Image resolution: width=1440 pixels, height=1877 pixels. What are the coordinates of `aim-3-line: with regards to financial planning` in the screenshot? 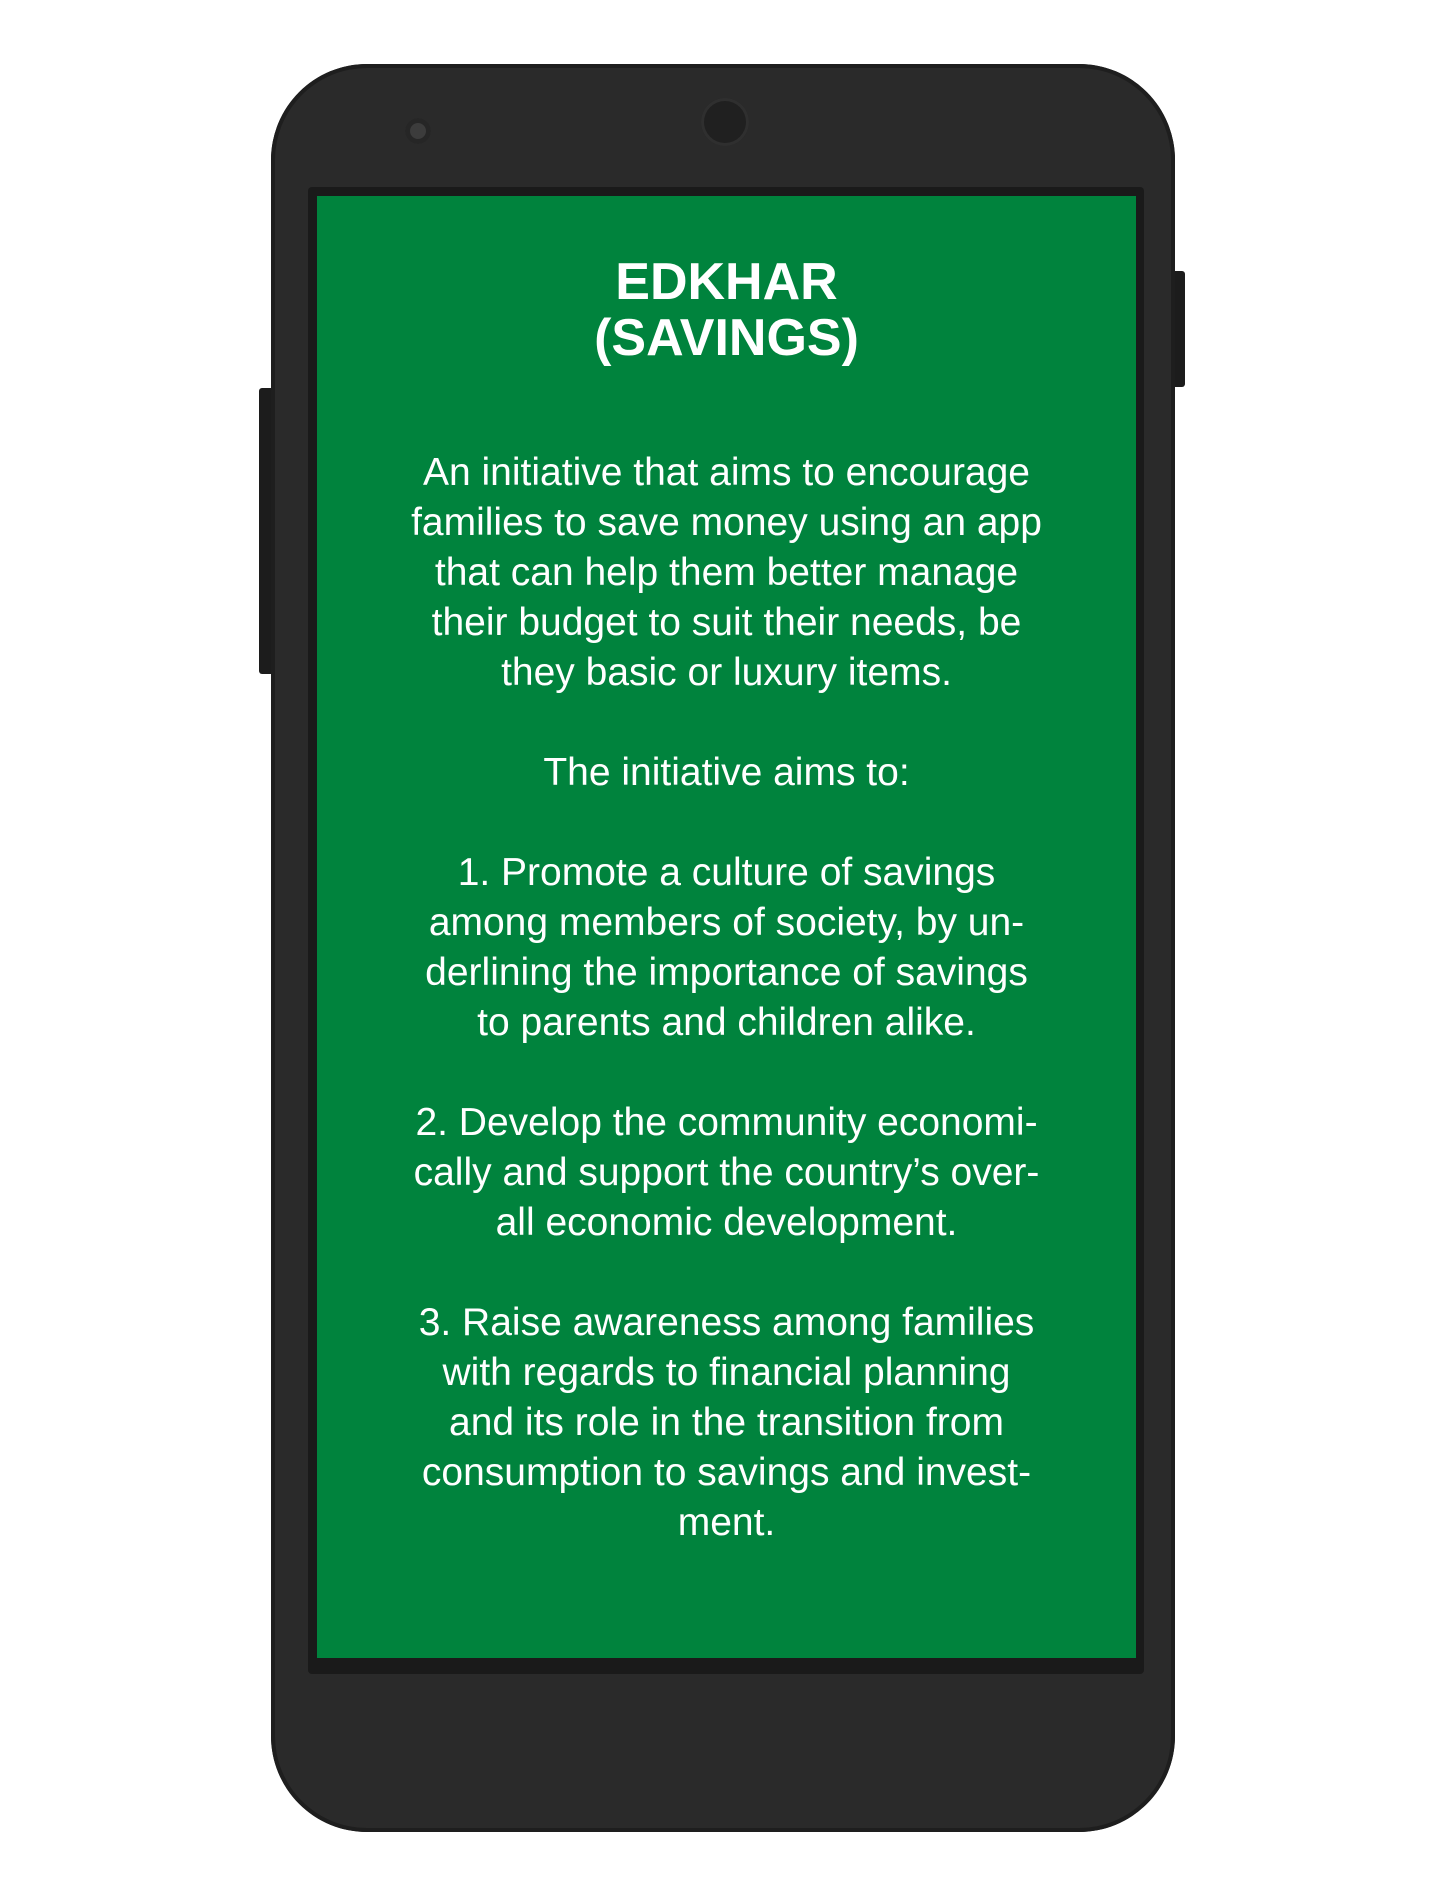 It's located at (726, 1372).